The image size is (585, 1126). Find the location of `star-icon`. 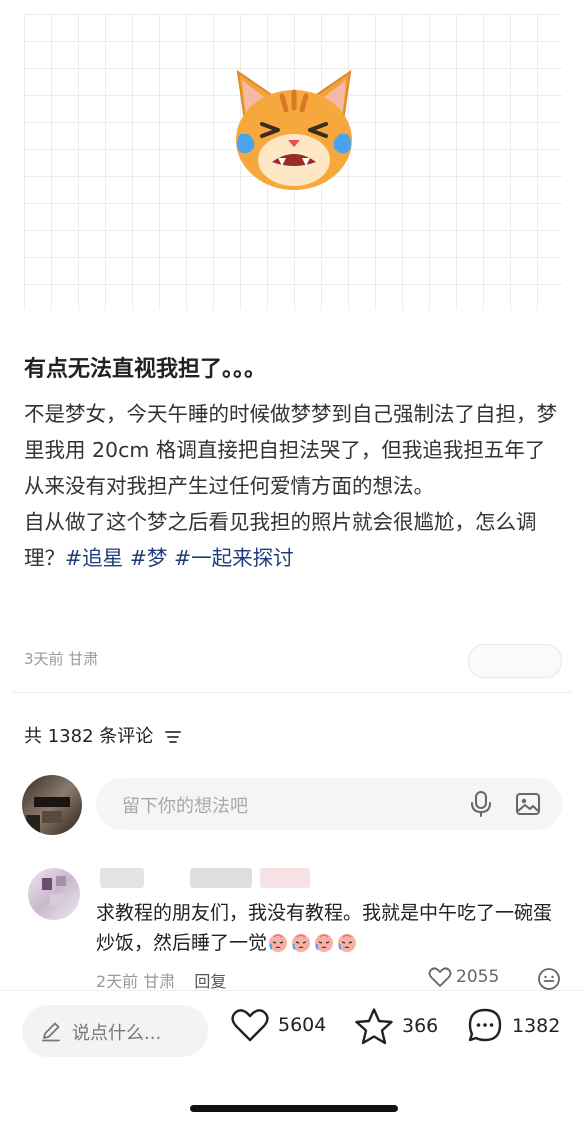

star-icon is located at coordinates (374, 1026).